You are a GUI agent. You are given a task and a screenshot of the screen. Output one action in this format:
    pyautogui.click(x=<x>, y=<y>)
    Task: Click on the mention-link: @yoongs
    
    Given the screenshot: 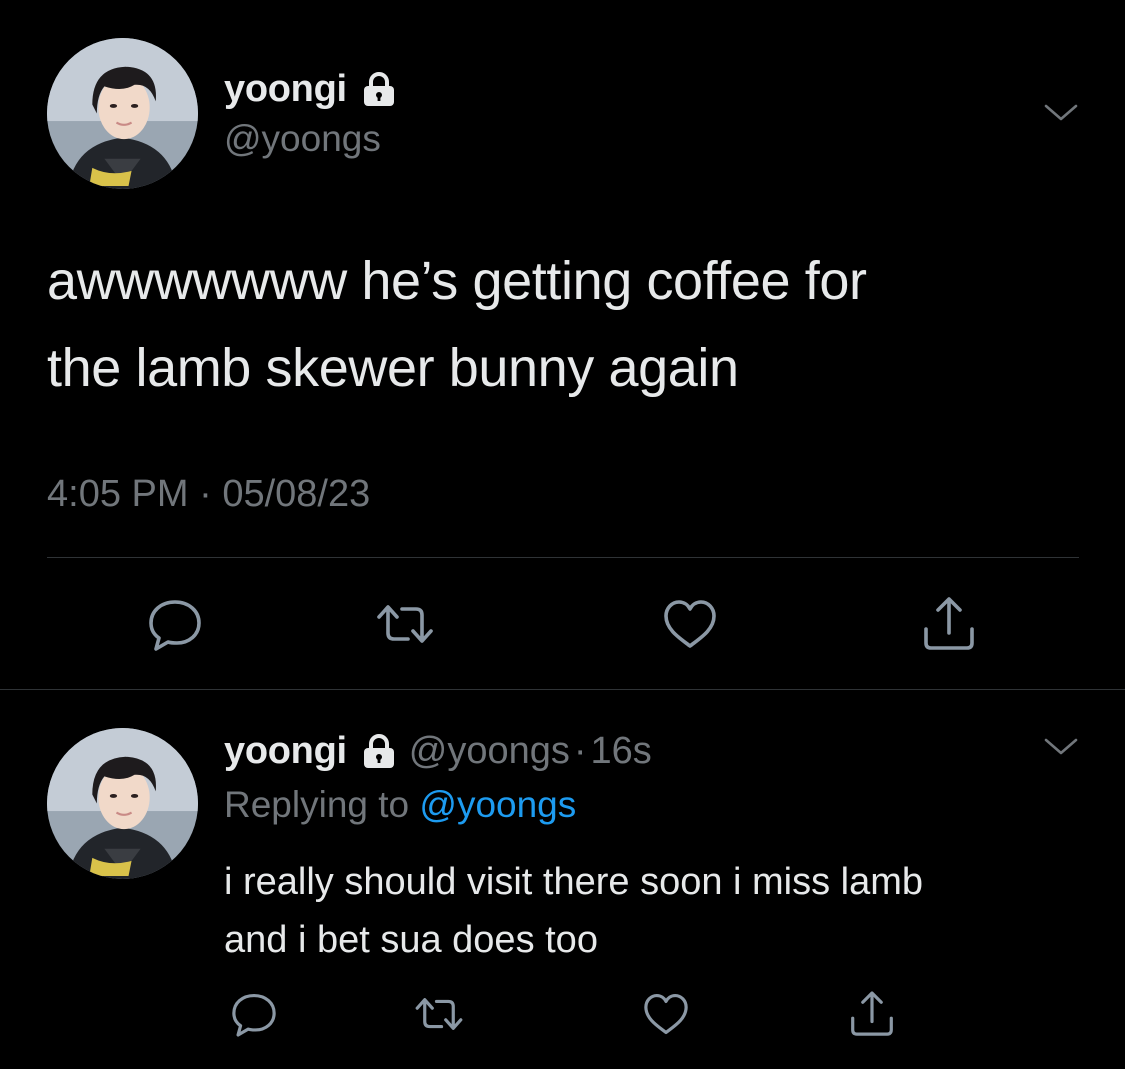 What is the action you would take?
    pyautogui.click(x=497, y=804)
    